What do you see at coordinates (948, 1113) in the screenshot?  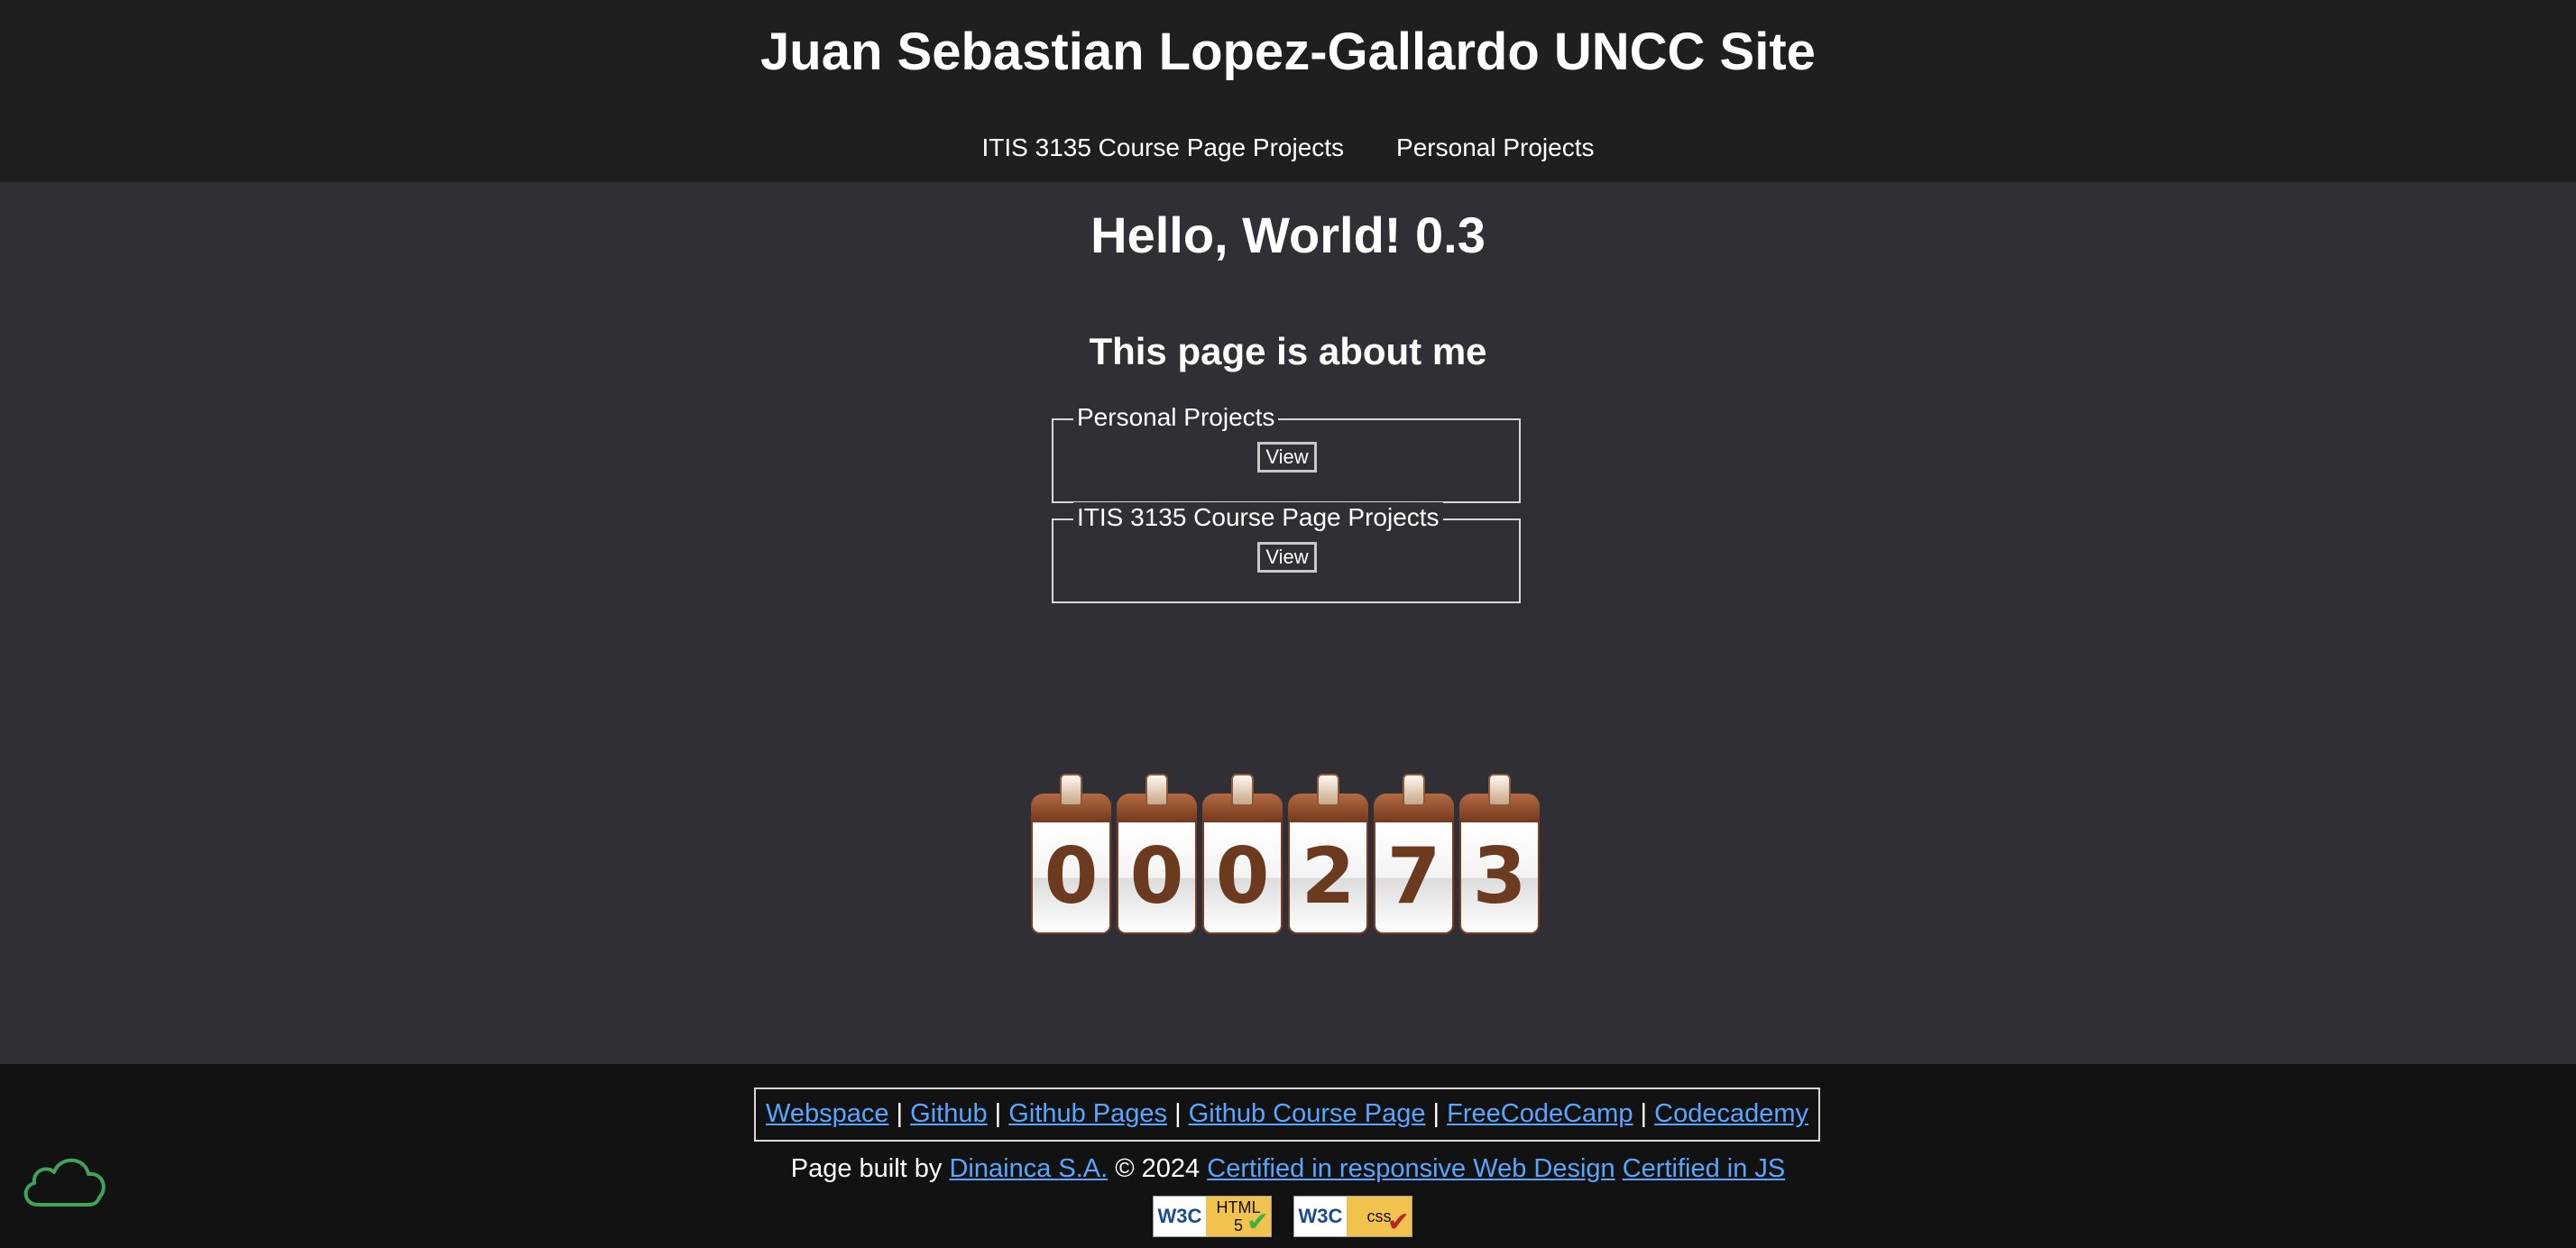 I see `footer-link-github: Github` at bounding box center [948, 1113].